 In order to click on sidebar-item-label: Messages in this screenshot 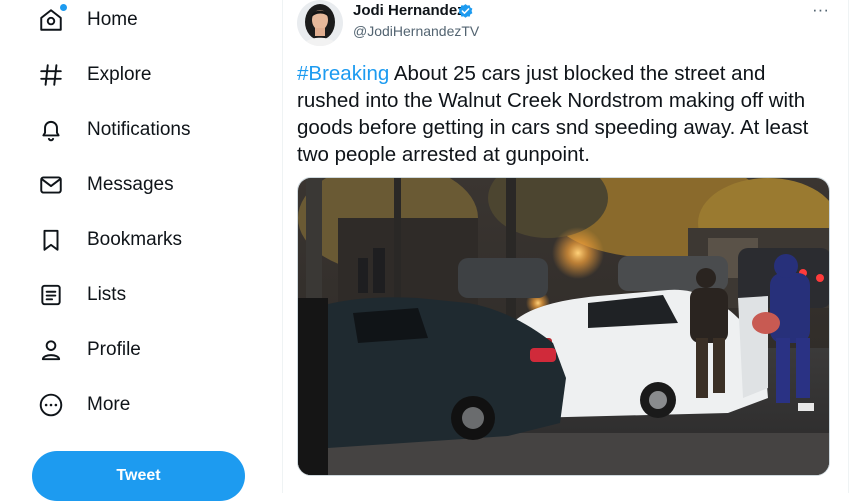, I will do `click(130, 184)`.